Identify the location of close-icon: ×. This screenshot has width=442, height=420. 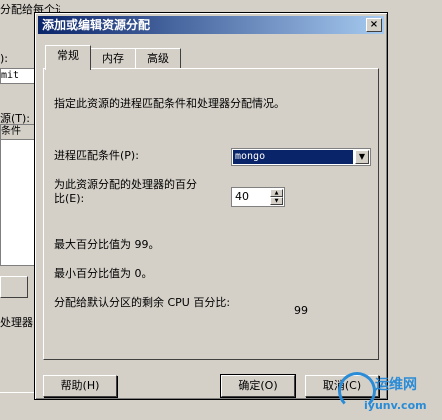
(374, 24).